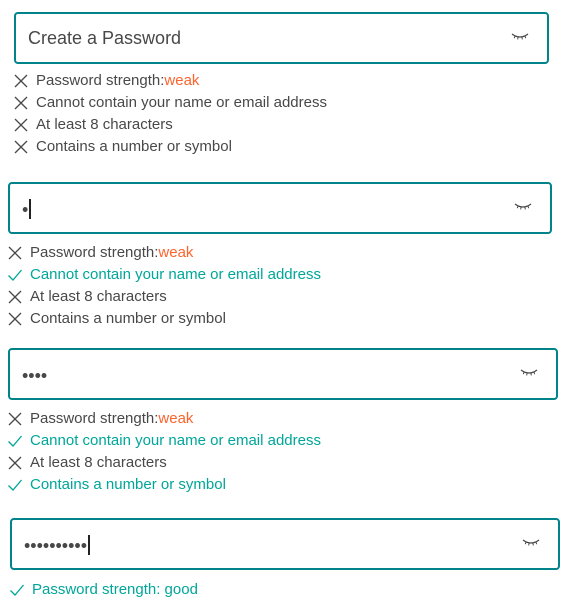 This screenshot has height=605, width=569. Describe the element at coordinates (283, 374) in the screenshot. I see `password-input: ••••` at that location.